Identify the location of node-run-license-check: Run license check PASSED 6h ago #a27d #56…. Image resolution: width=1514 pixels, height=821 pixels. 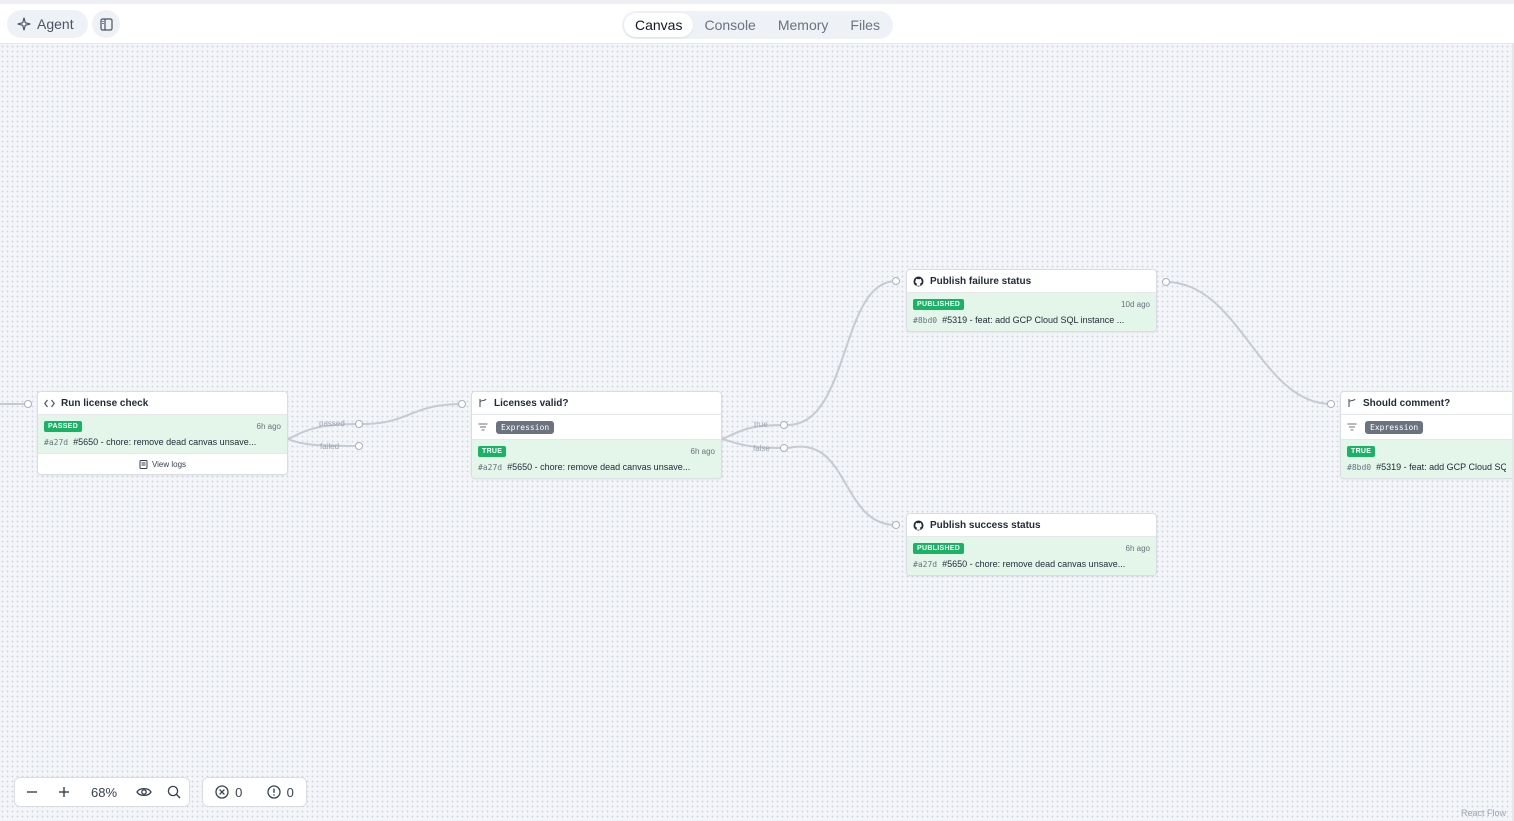
(162, 433).